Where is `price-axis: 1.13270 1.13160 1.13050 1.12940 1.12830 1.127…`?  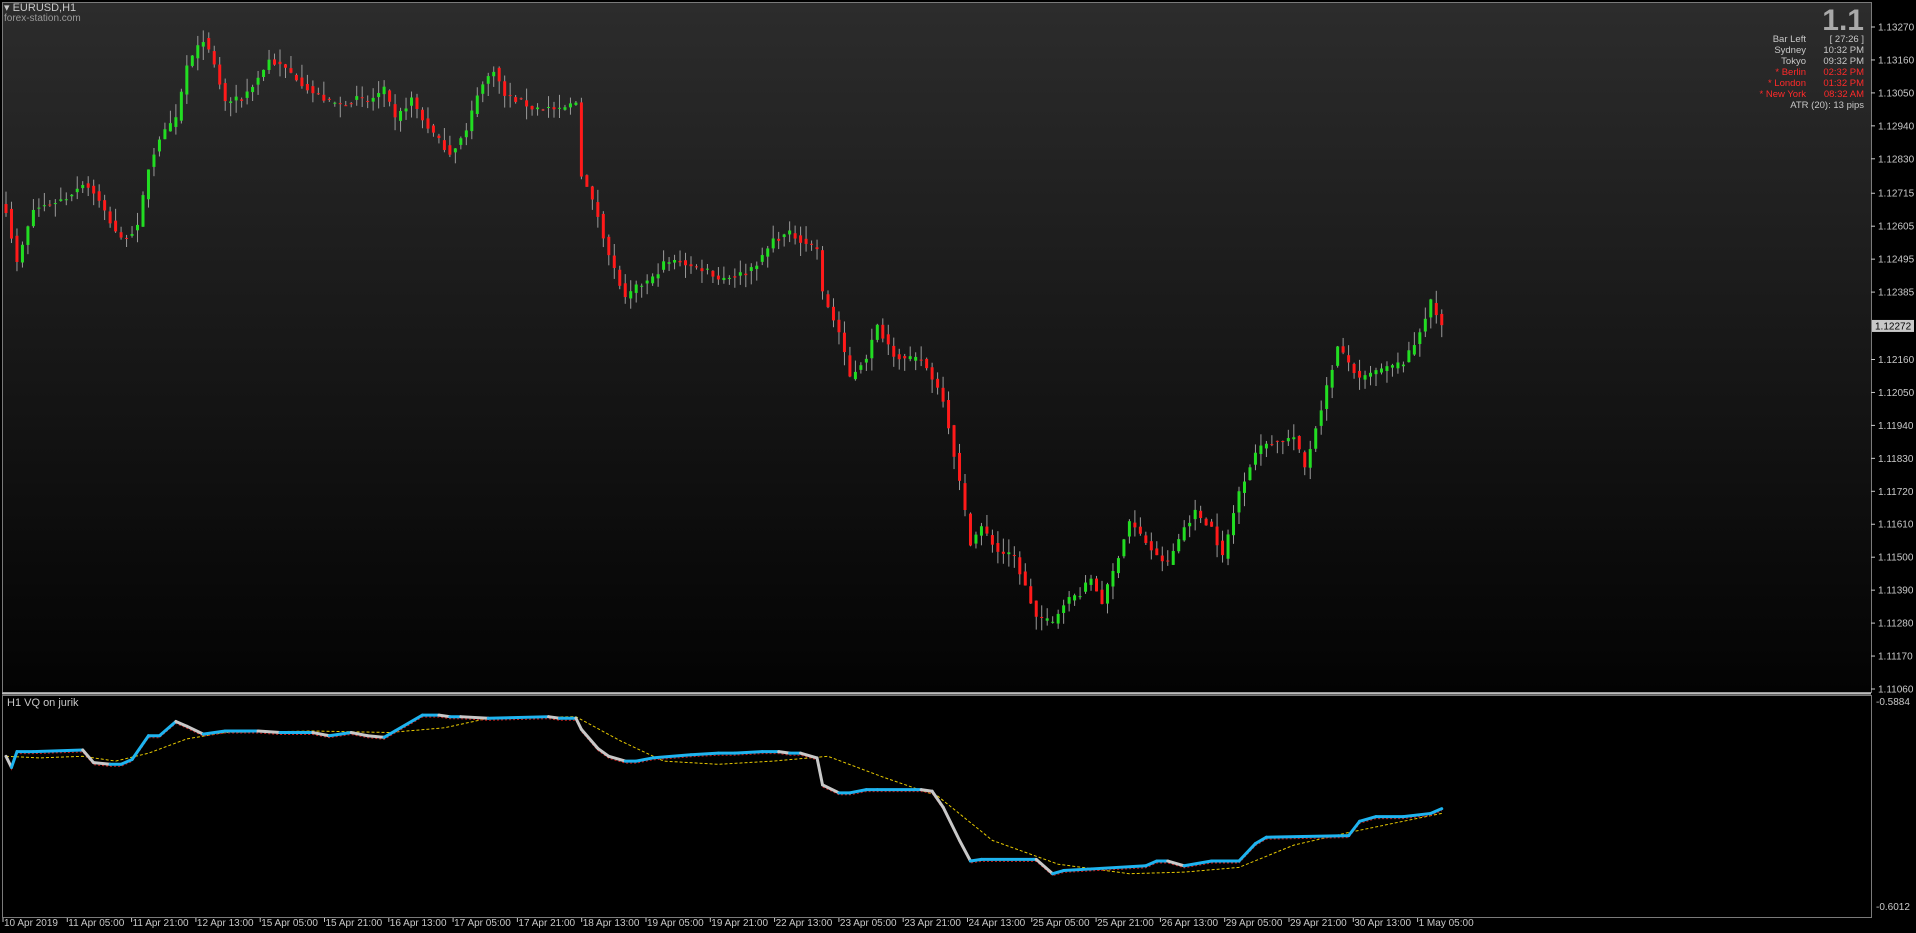
price-axis: 1.13270 1.13160 1.13050 1.12940 1.12830 1.127… is located at coordinates (1893, 359).